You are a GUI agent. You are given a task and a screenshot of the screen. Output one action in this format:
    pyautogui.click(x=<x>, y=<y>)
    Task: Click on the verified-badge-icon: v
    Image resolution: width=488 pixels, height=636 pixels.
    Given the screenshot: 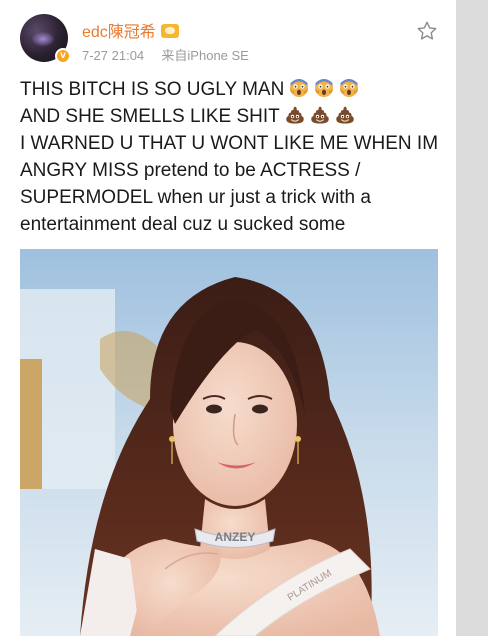 What is the action you would take?
    pyautogui.click(x=63, y=56)
    